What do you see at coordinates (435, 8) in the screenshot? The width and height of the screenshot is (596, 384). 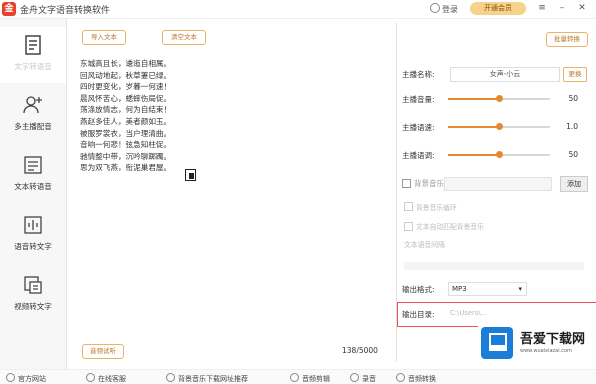 I see `user-icon` at bounding box center [435, 8].